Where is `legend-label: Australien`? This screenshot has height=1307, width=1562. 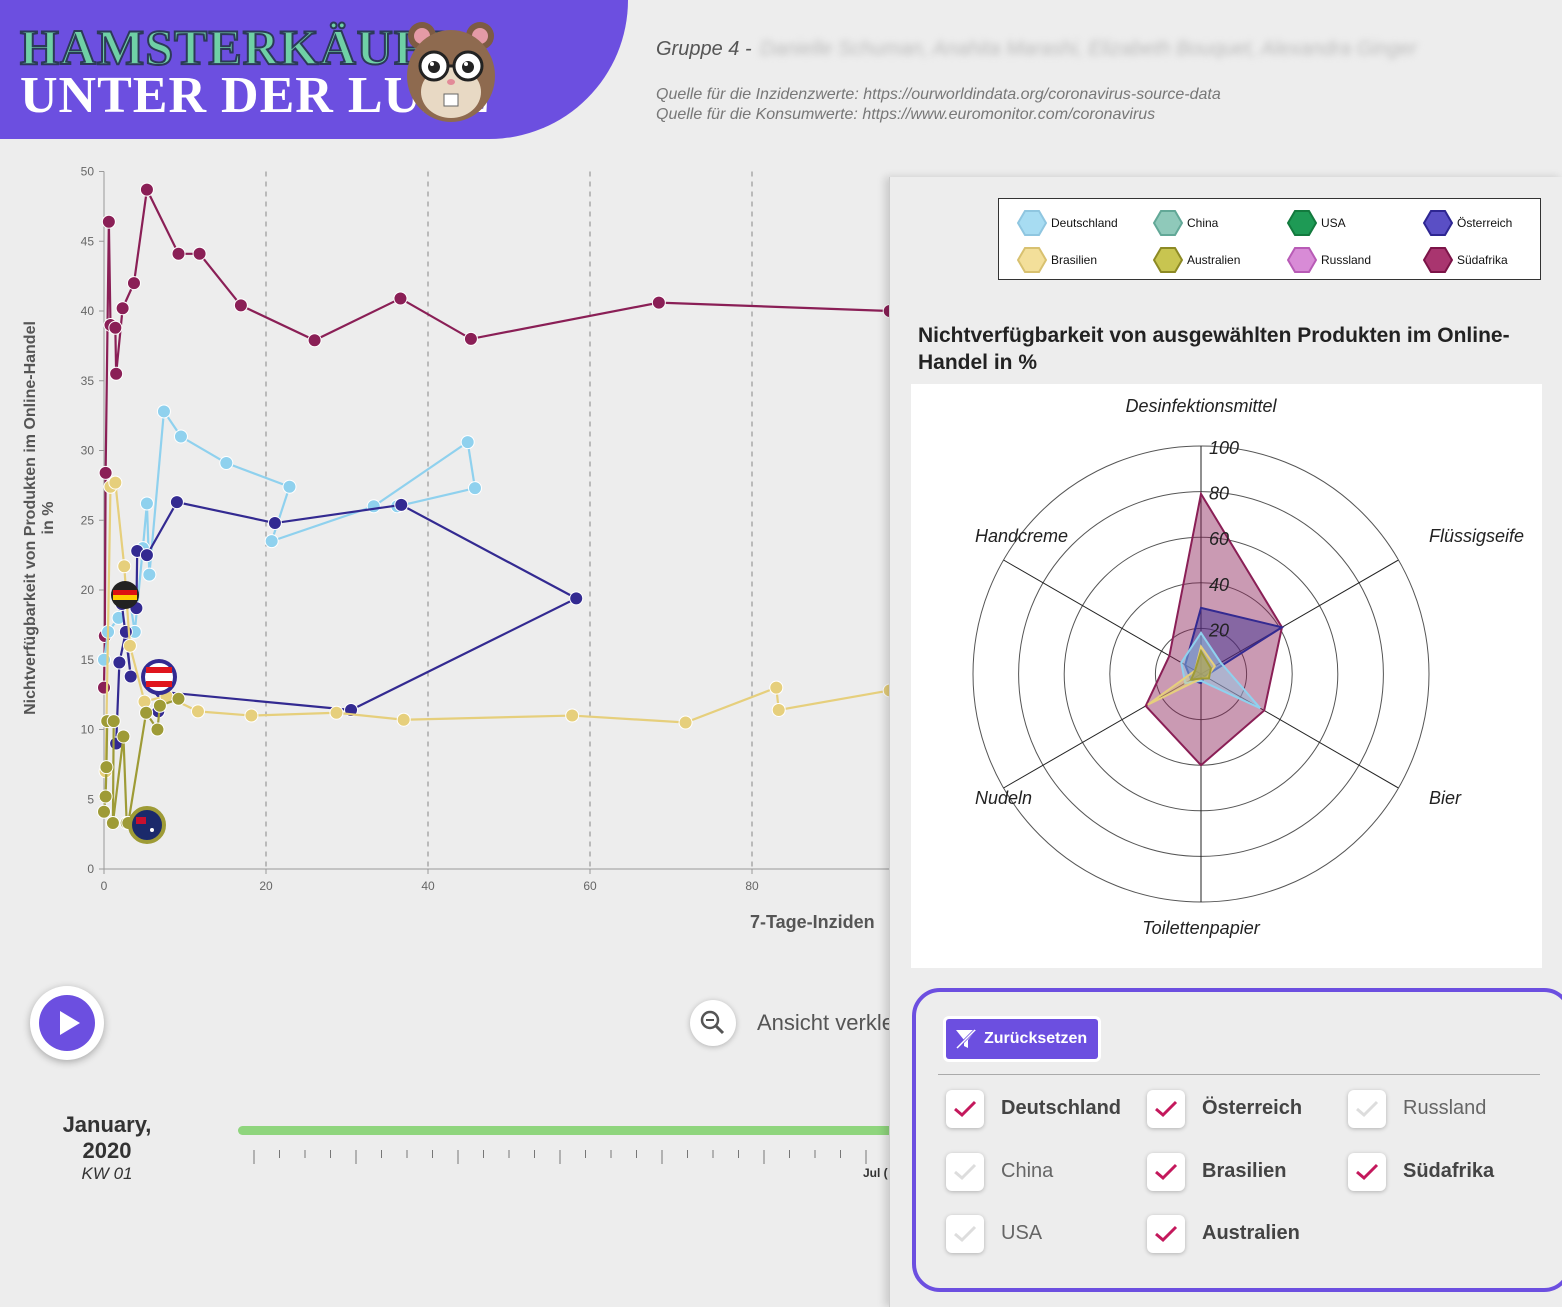
legend-label: Australien is located at coordinates (1214, 260).